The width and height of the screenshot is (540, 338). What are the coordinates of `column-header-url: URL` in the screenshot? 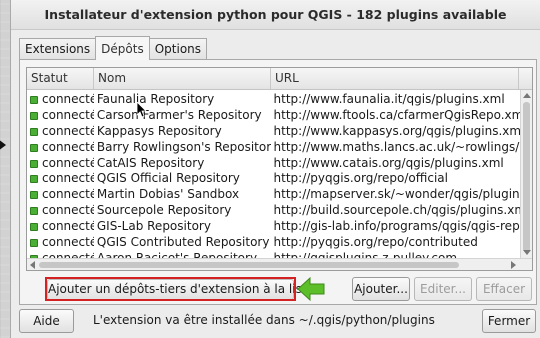 It's located at (395, 78).